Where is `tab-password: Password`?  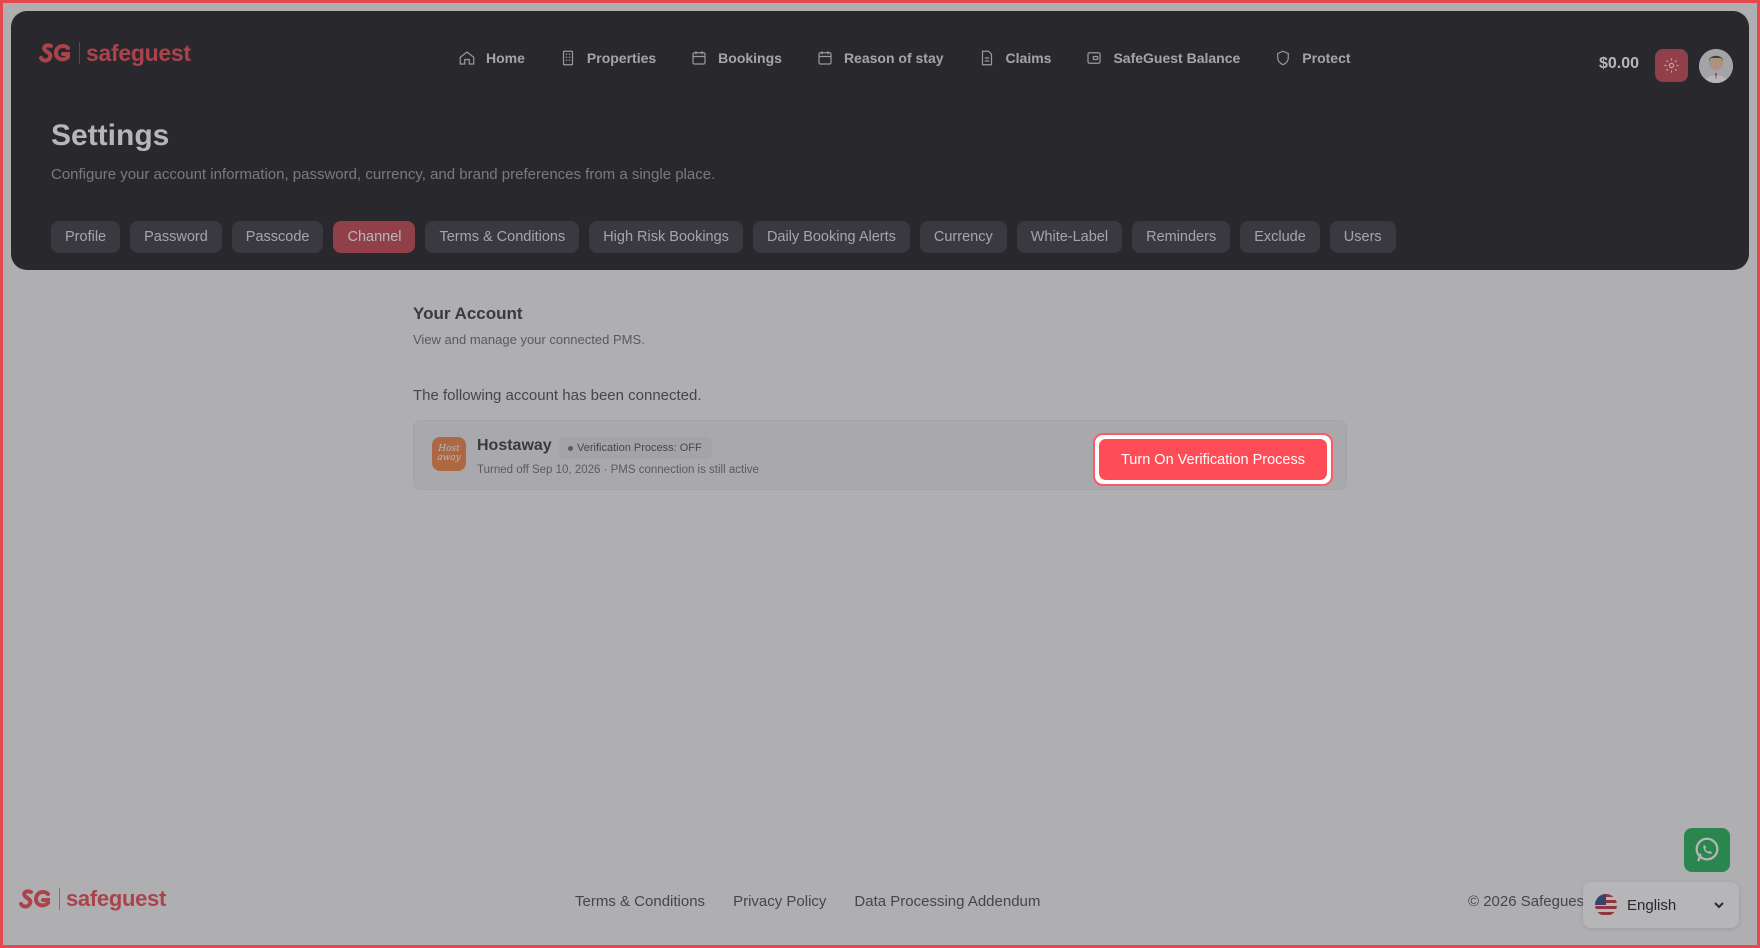 tab-password: Password is located at coordinates (176, 237).